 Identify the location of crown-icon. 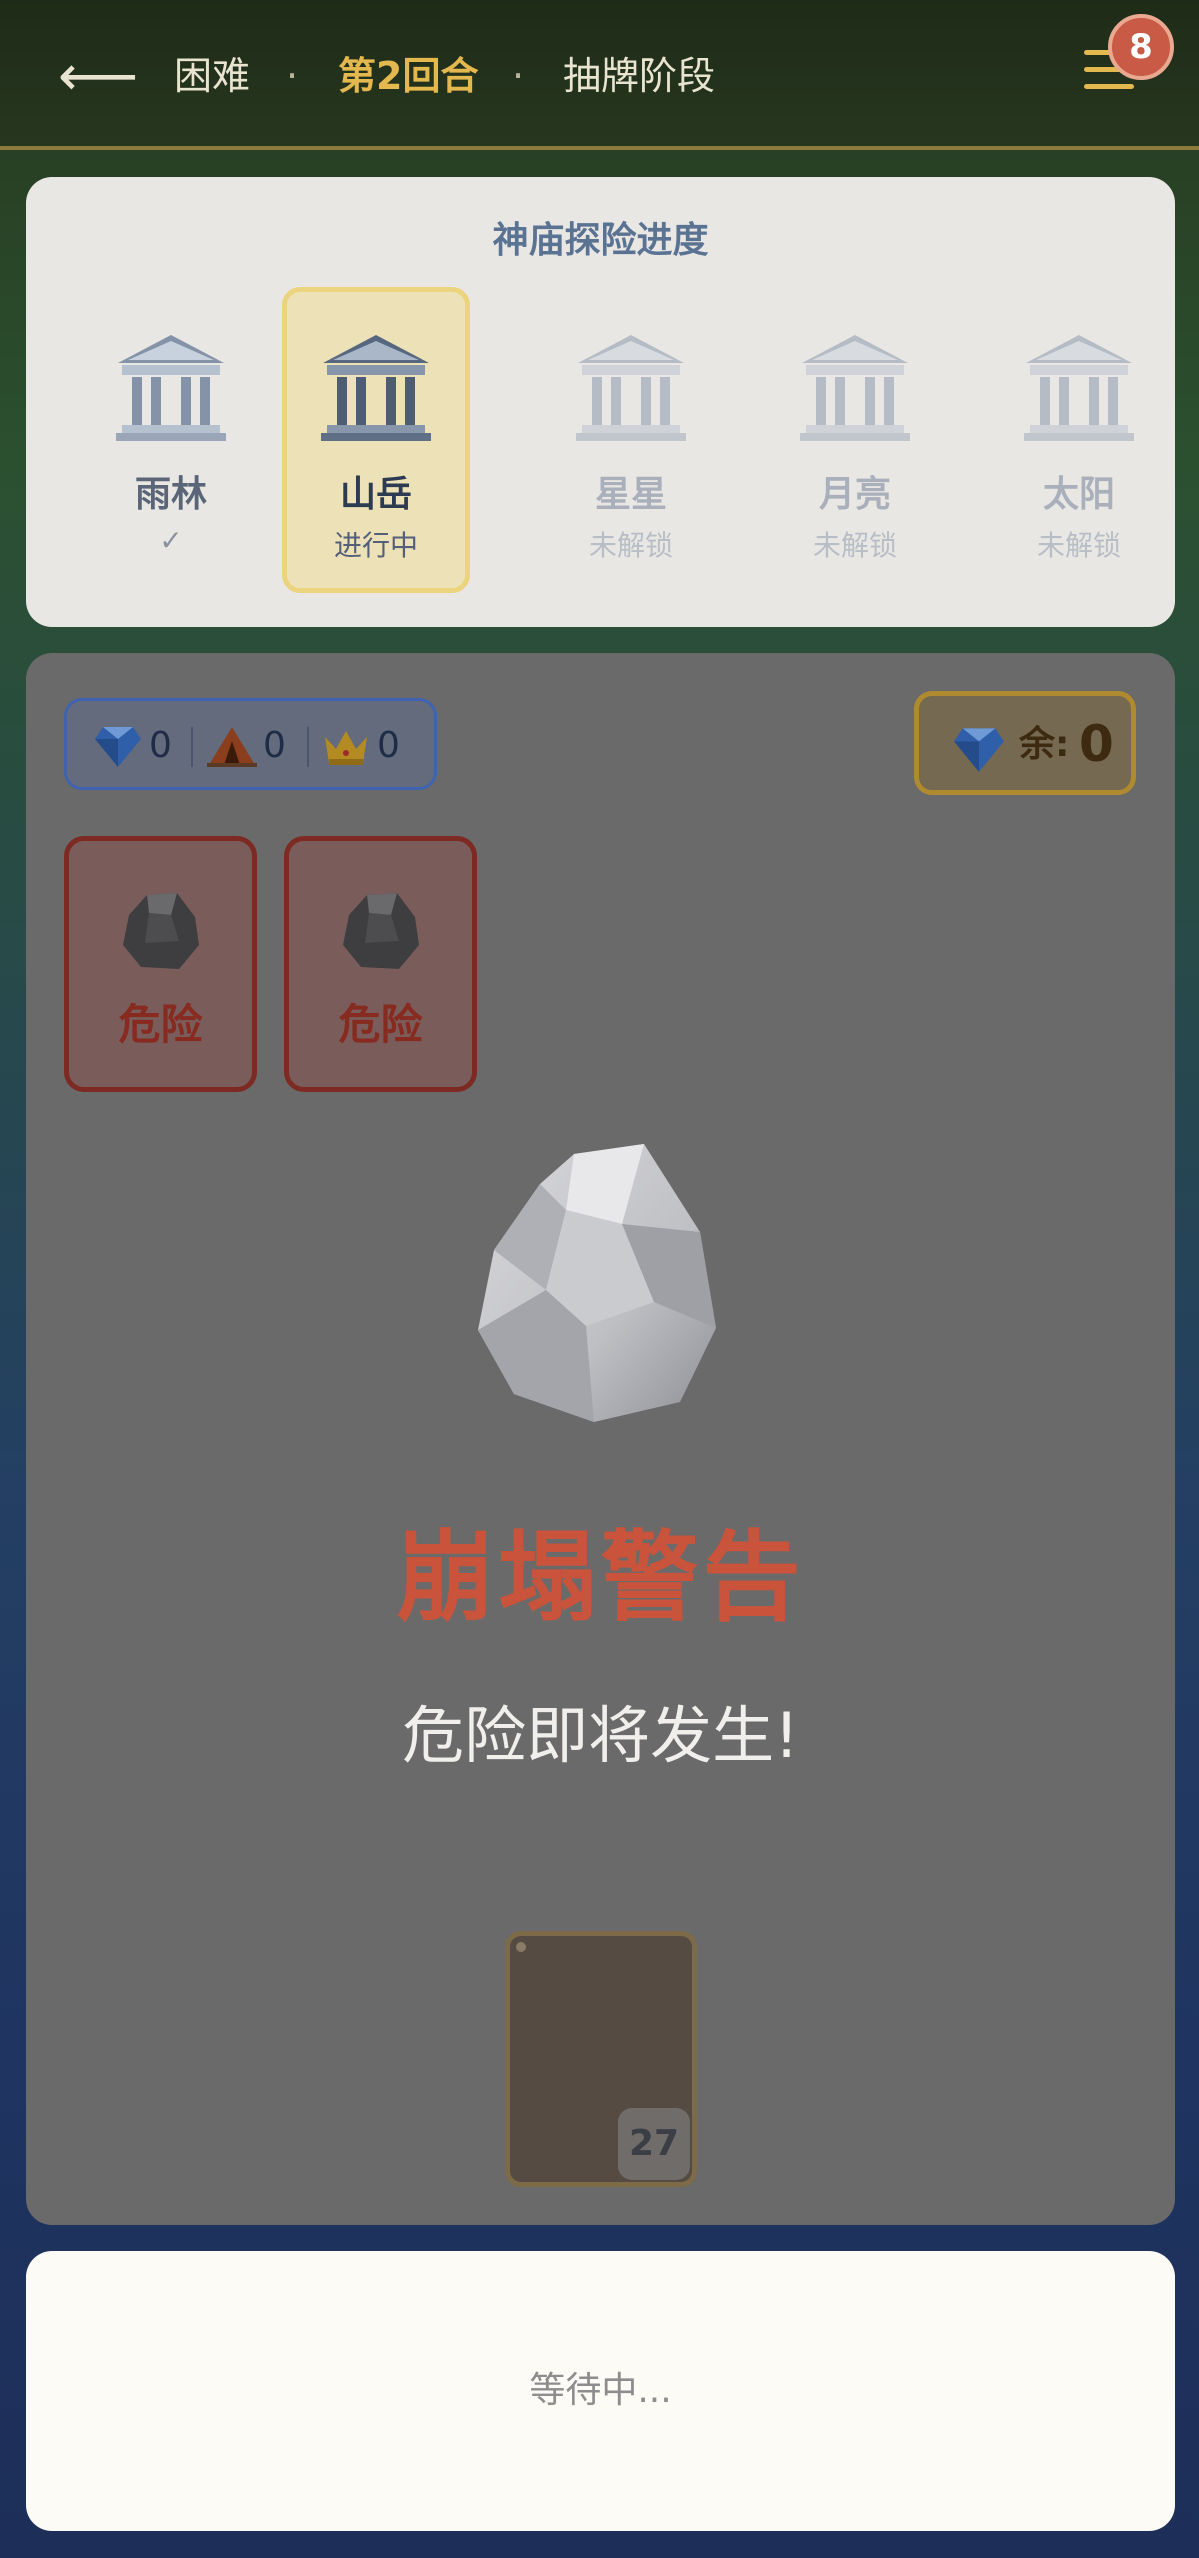
(346, 748).